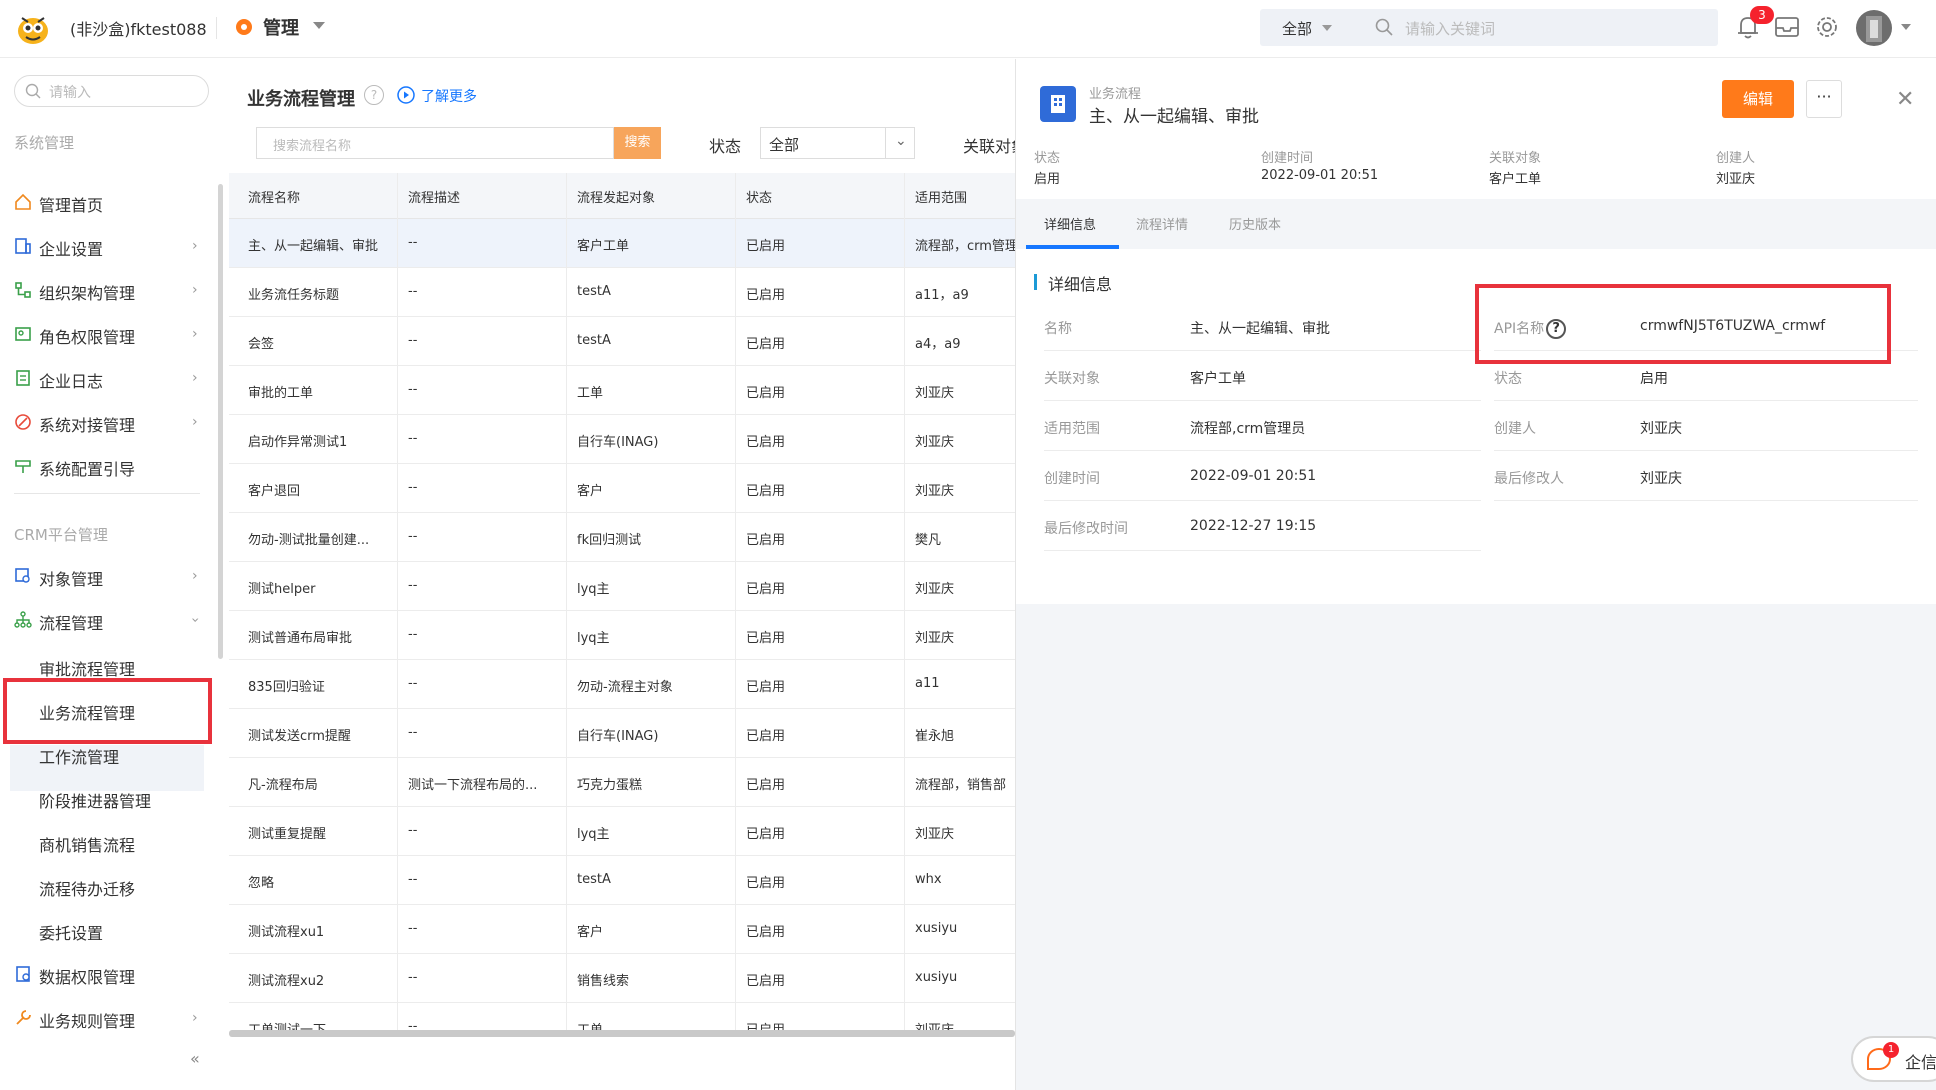 This screenshot has width=1936, height=1090. What do you see at coordinates (965, 246) in the screenshot?
I see `table-cell: 流程部，crm管理员` at bounding box center [965, 246].